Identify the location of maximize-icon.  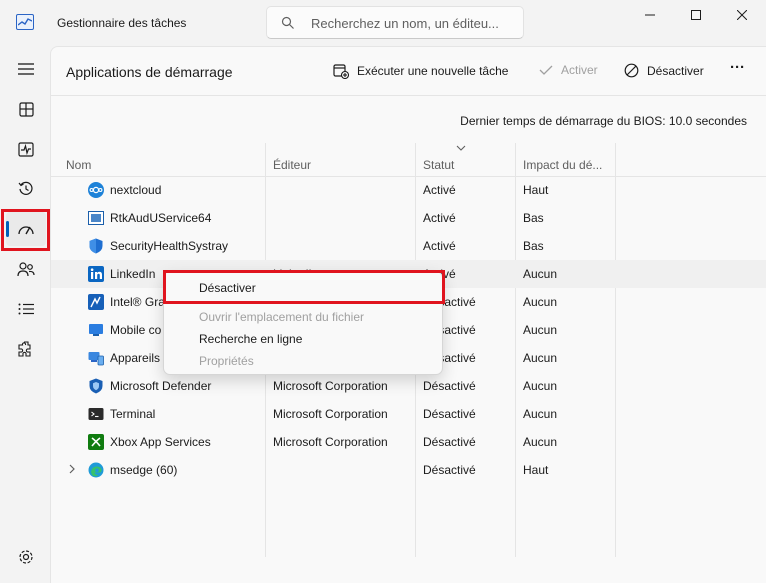
(696, 15).